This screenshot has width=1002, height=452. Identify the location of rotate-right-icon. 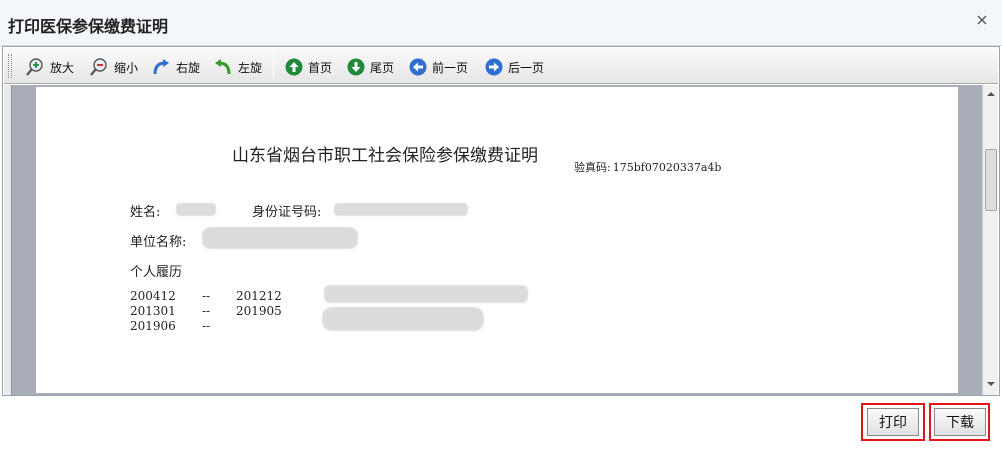
(161, 67).